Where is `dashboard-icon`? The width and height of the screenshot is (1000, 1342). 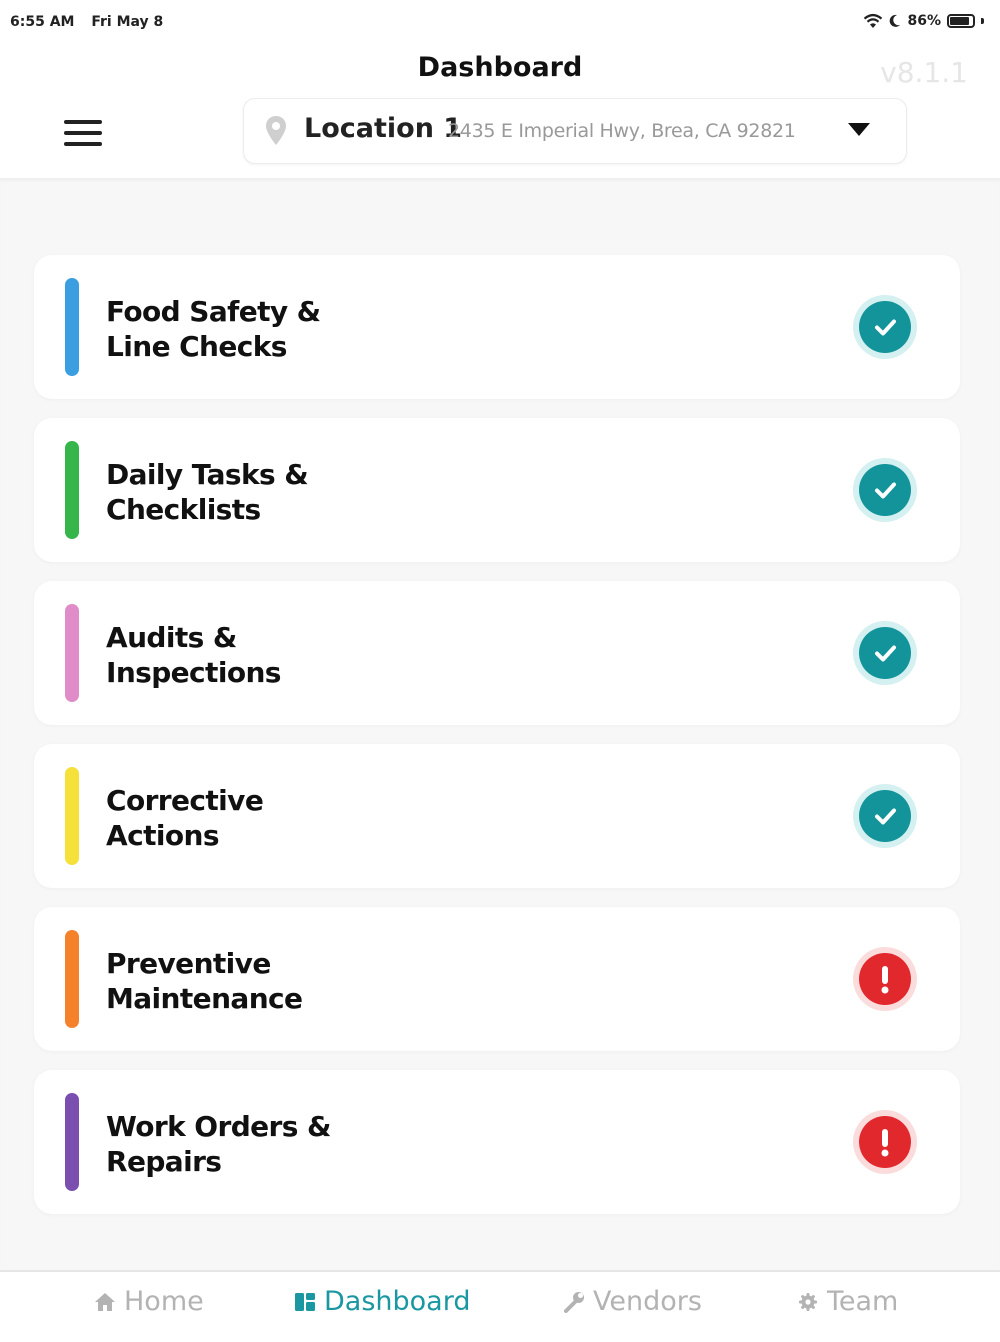 dashboard-icon is located at coordinates (305, 1301).